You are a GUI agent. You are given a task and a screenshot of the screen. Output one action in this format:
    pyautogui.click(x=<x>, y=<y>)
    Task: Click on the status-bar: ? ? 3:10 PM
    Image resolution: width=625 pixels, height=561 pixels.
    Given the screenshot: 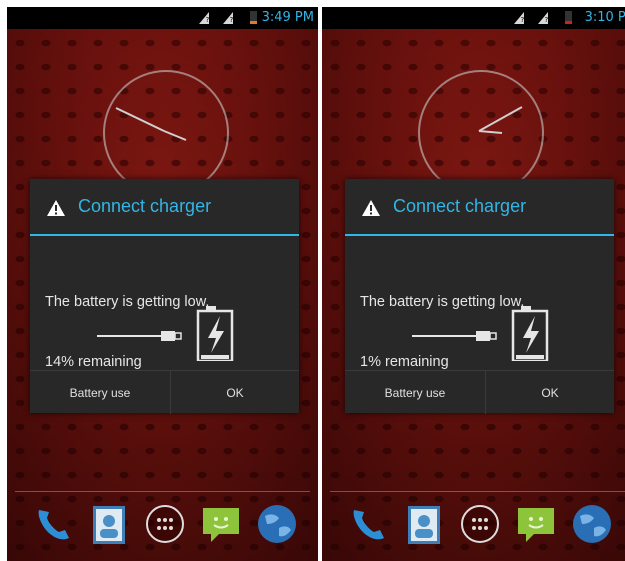 What is the action you would take?
    pyautogui.click(x=473, y=18)
    